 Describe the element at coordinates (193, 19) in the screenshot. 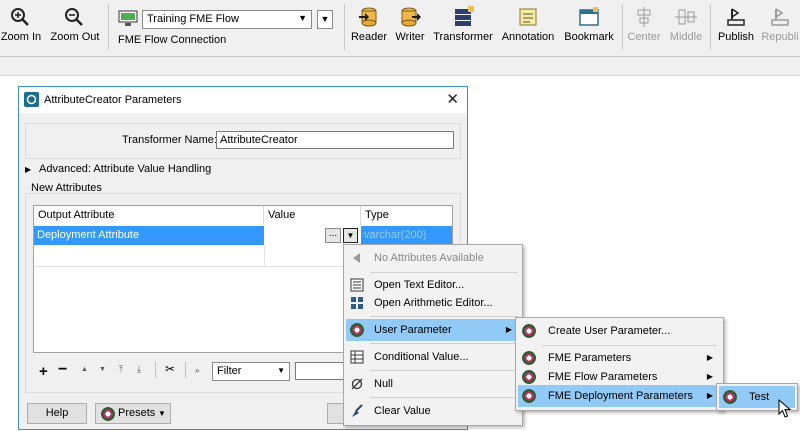

I see `connection-value: Training FME Flow` at that location.